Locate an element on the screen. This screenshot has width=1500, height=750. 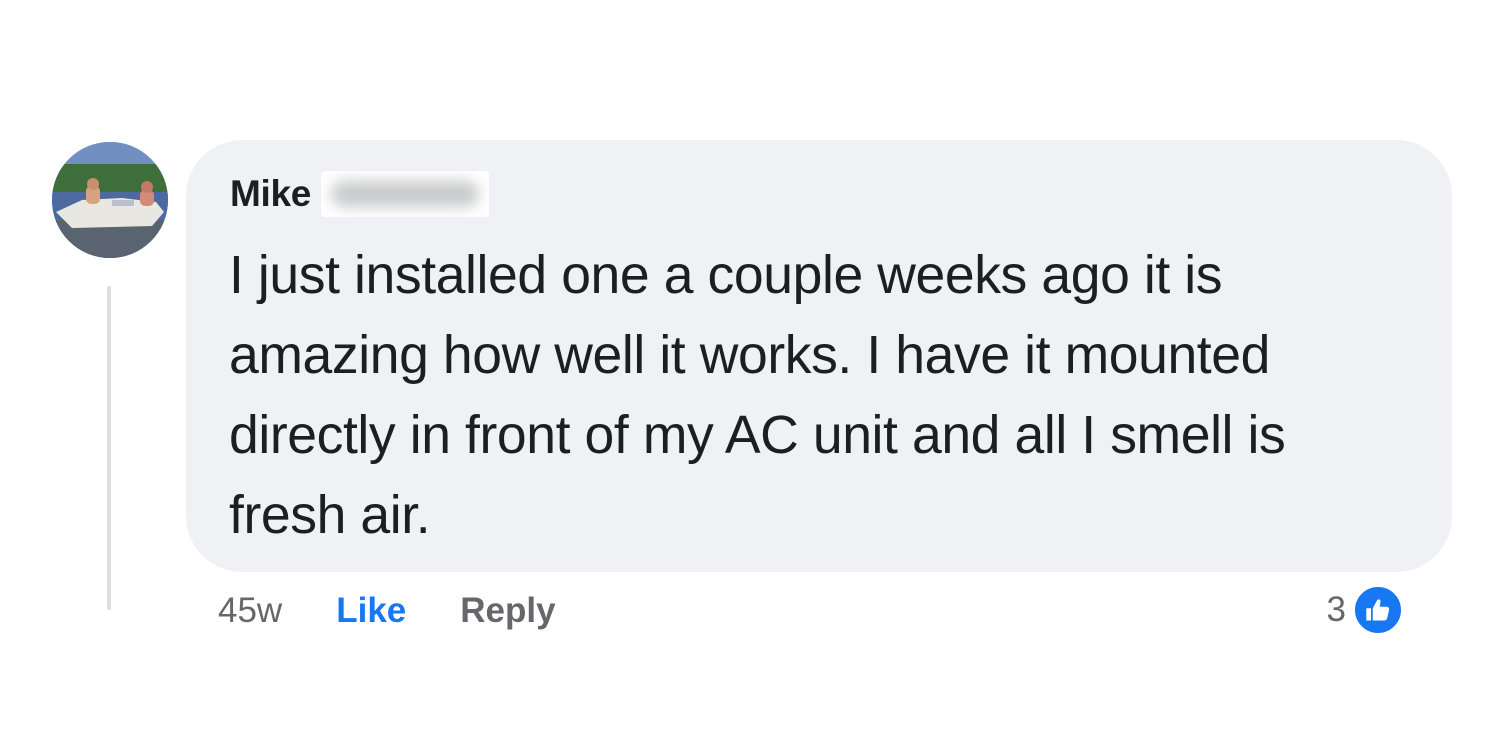
author-row: Mike is located at coordinates (360, 194).